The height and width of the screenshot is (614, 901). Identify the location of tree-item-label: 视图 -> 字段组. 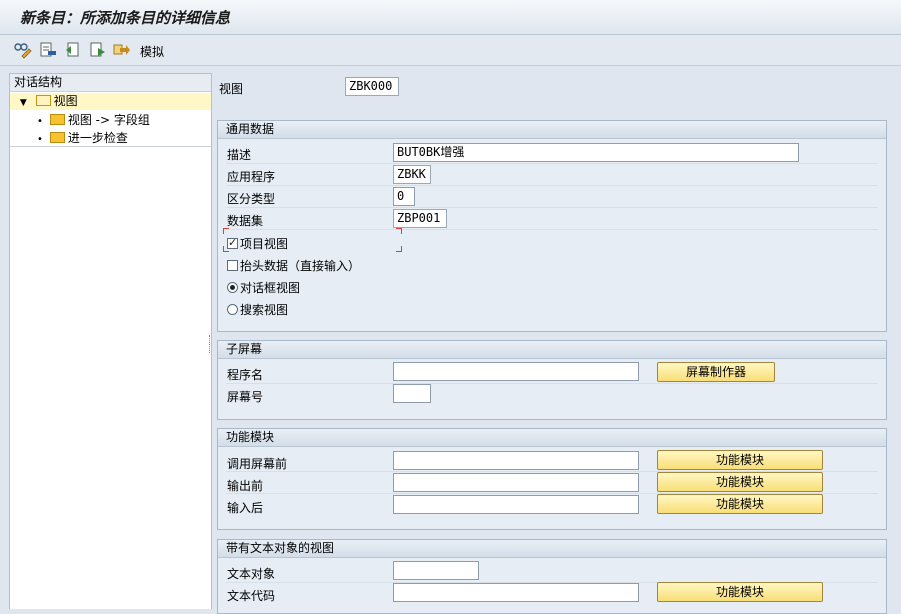
(108, 120).